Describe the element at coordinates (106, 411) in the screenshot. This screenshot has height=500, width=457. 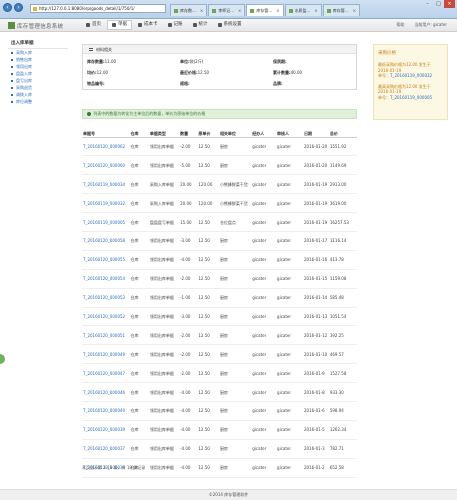
I see `document-link: T_20160120_000040` at that location.